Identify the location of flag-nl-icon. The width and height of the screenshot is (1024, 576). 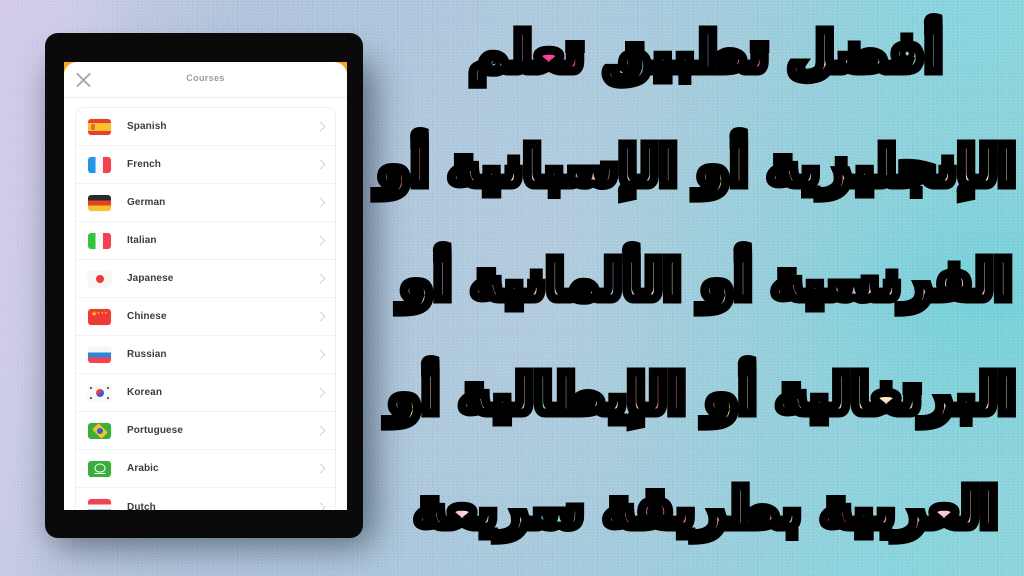
(99, 504).